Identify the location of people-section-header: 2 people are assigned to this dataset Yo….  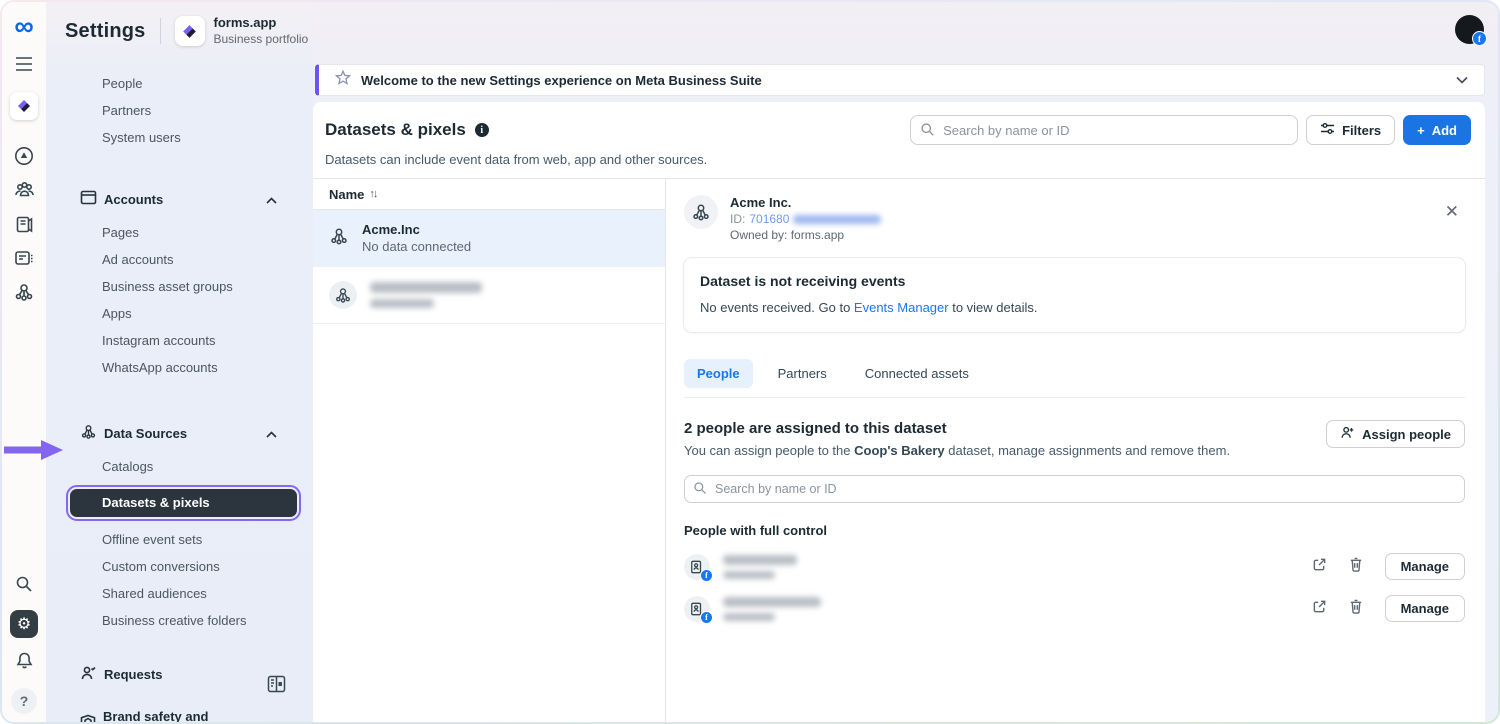
(1074, 439).